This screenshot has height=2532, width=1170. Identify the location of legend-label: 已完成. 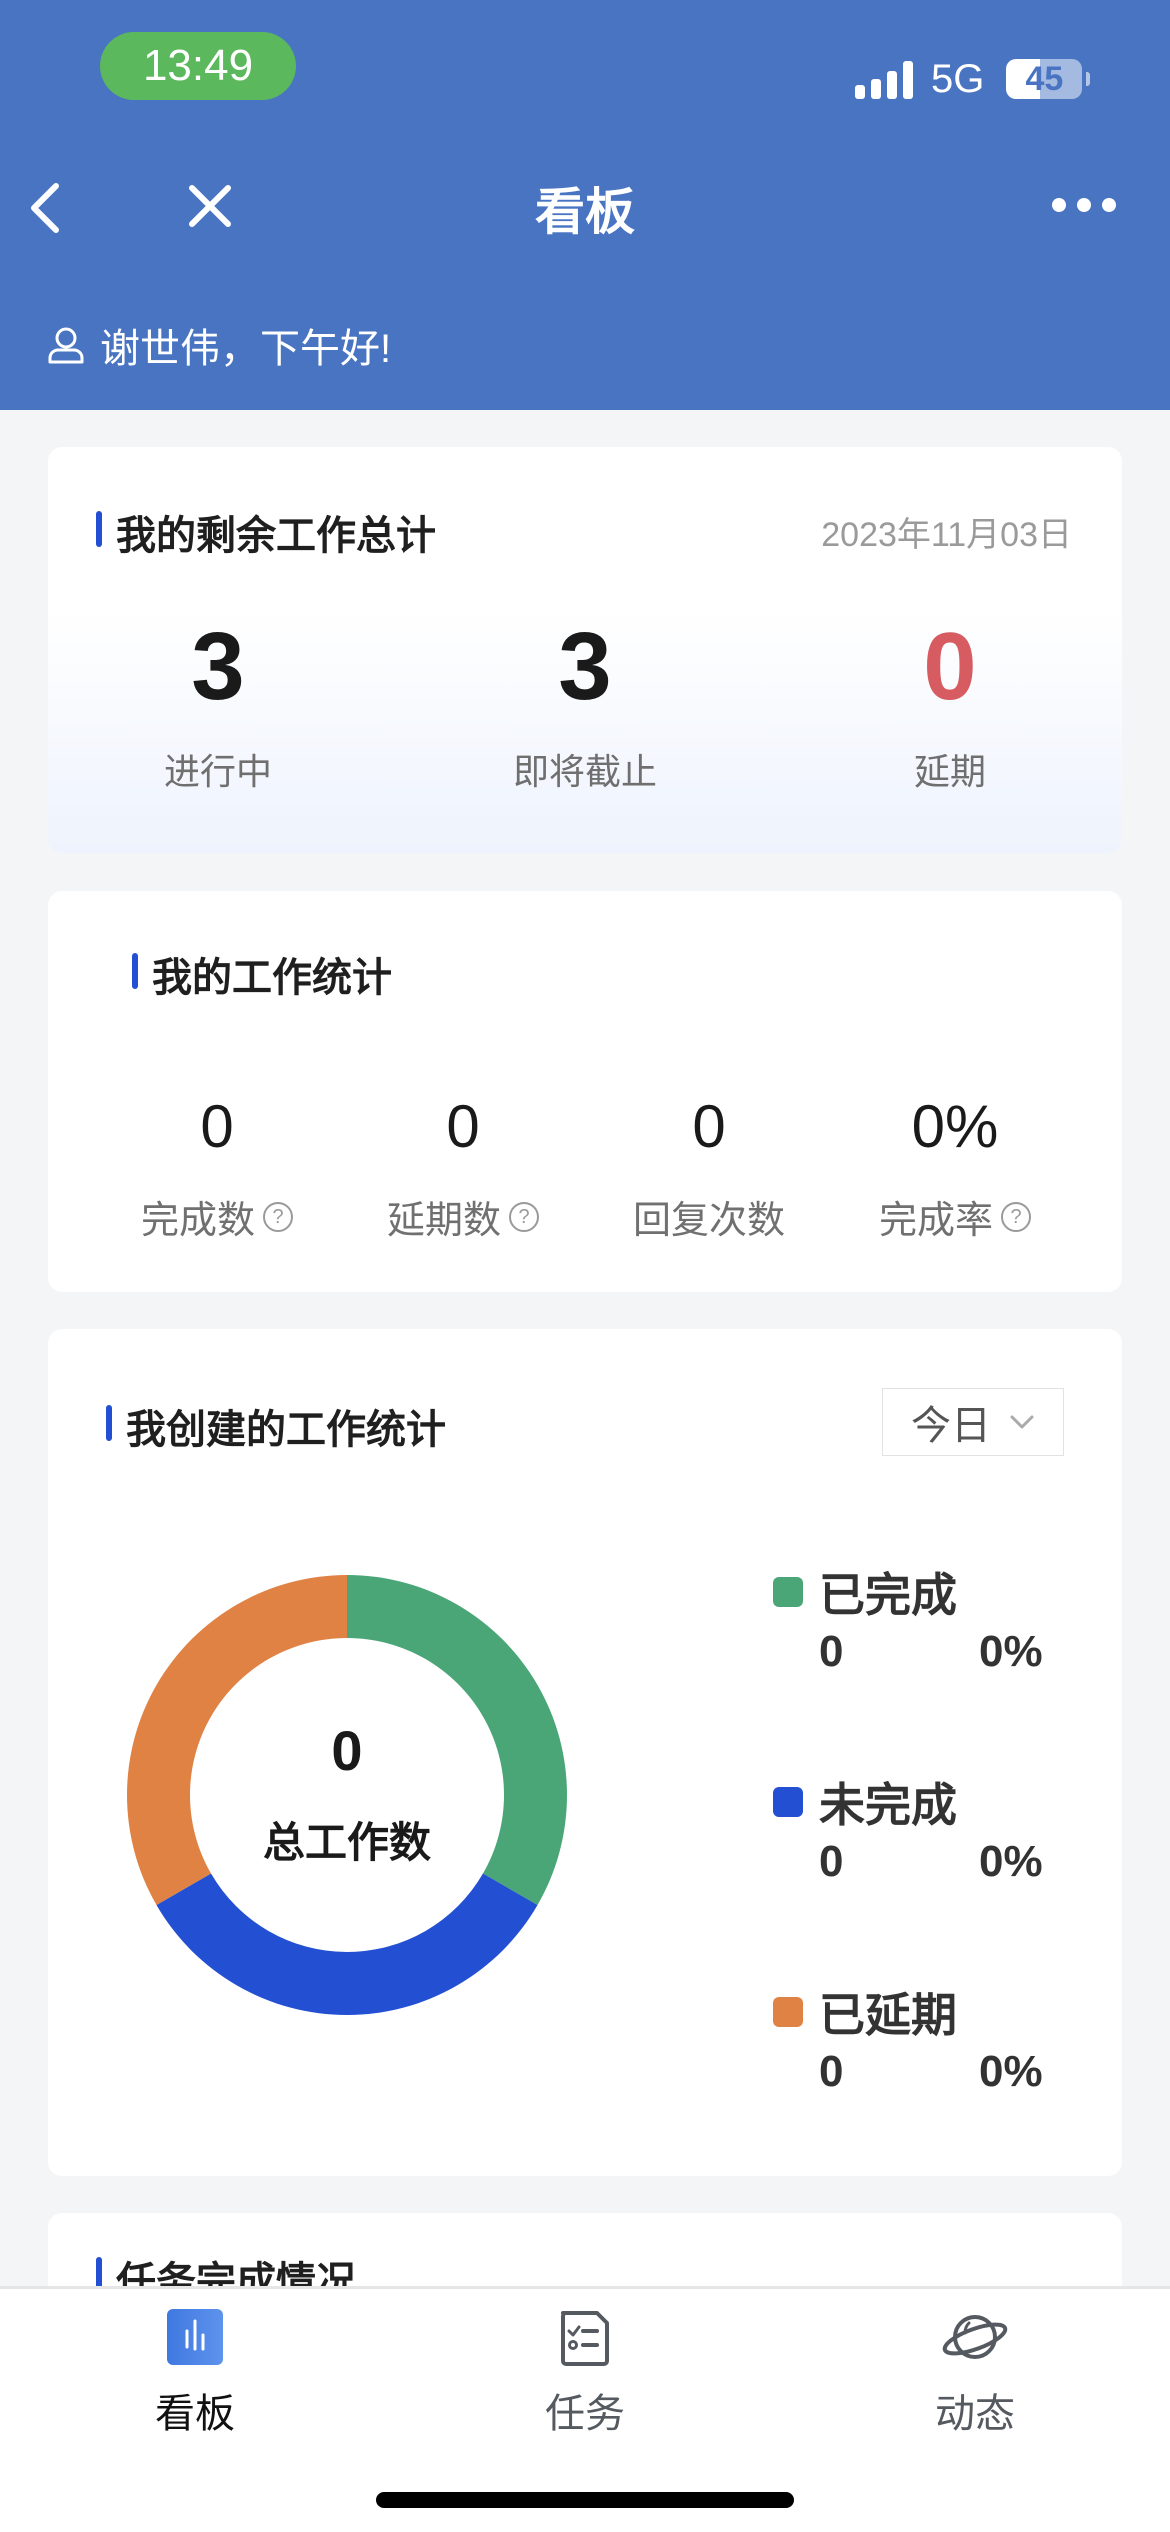
(888, 1595).